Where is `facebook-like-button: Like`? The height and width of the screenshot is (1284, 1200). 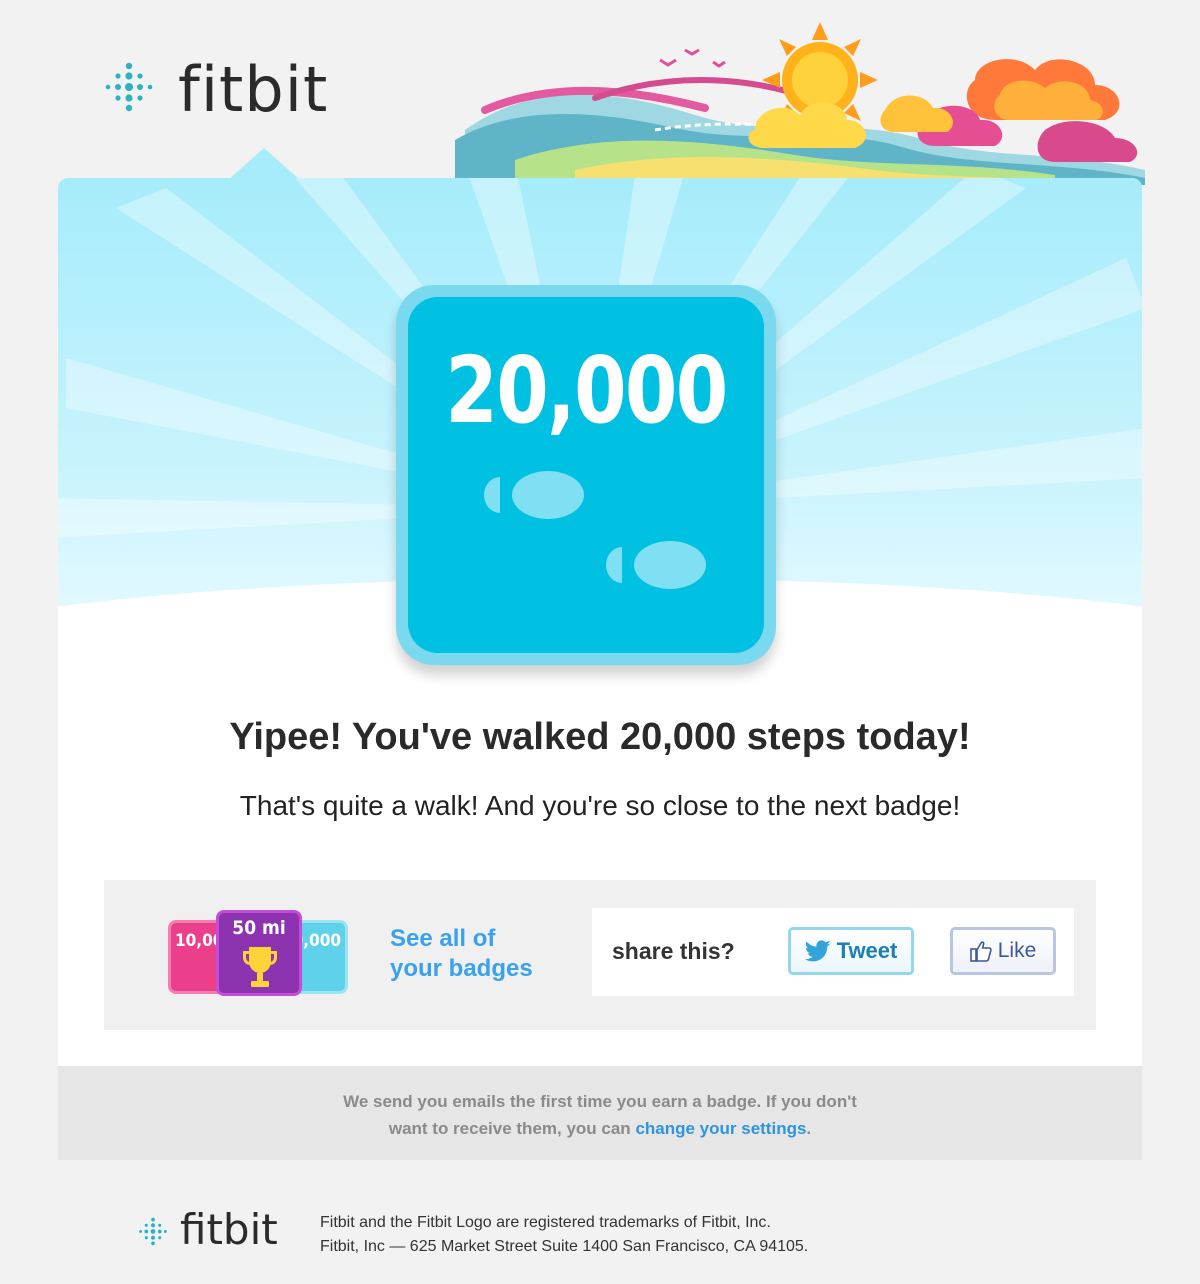 facebook-like-button: Like is located at coordinates (1003, 951).